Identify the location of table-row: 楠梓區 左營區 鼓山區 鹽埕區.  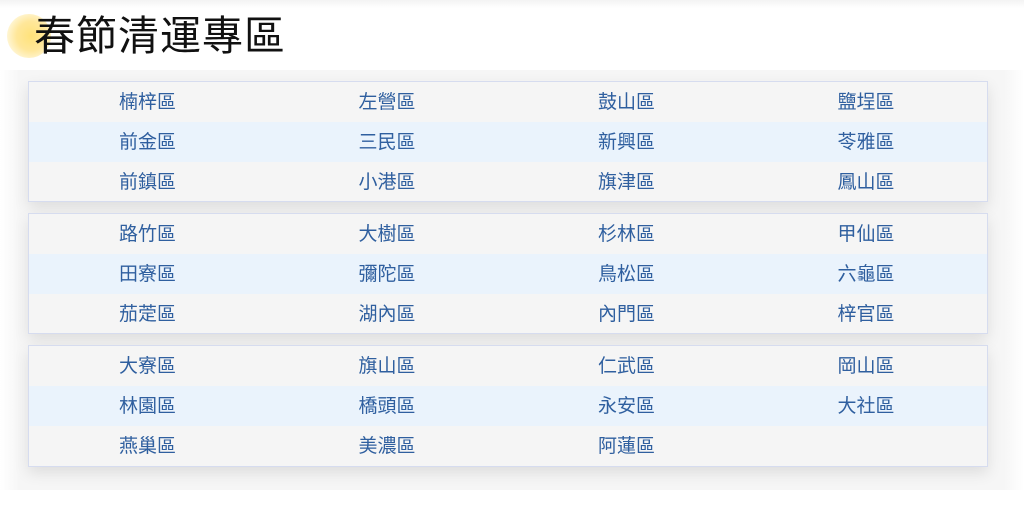
(508, 102).